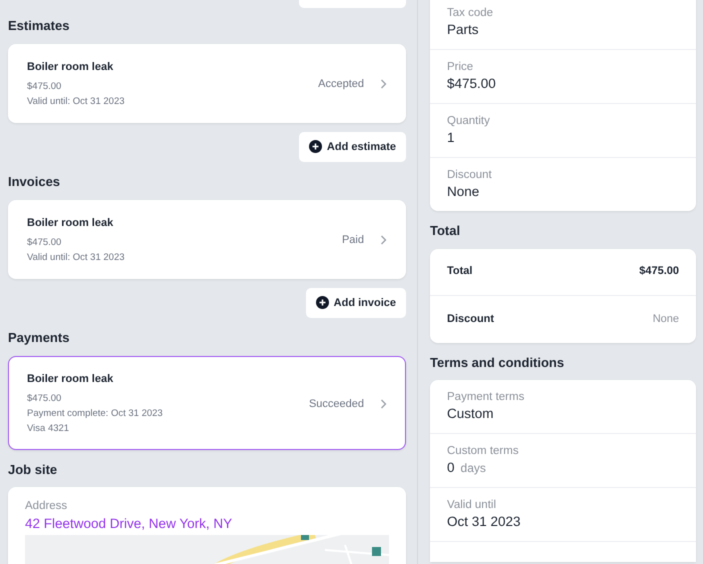 The image size is (703, 564). I want to click on section-heading: Payments, so click(39, 338).